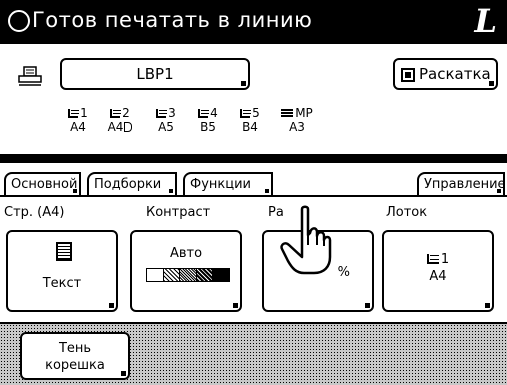 The height and width of the screenshot is (385, 507). I want to click on contrast-scale-icon, so click(188, 275).